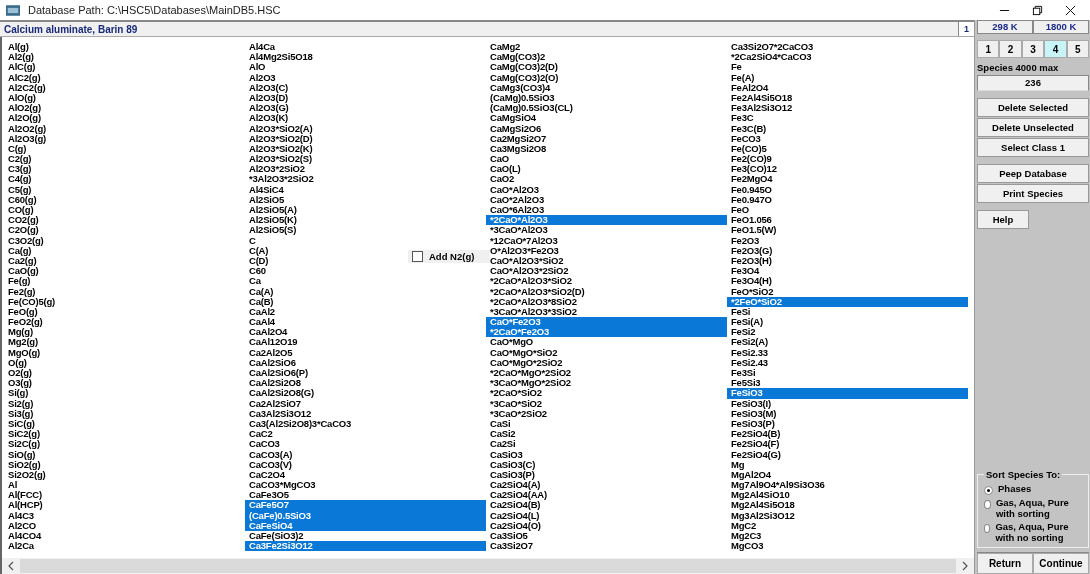  Describe the element at coordinates (22, 352) in the screenshot. I see `species-item: MgO(g)` at that location.